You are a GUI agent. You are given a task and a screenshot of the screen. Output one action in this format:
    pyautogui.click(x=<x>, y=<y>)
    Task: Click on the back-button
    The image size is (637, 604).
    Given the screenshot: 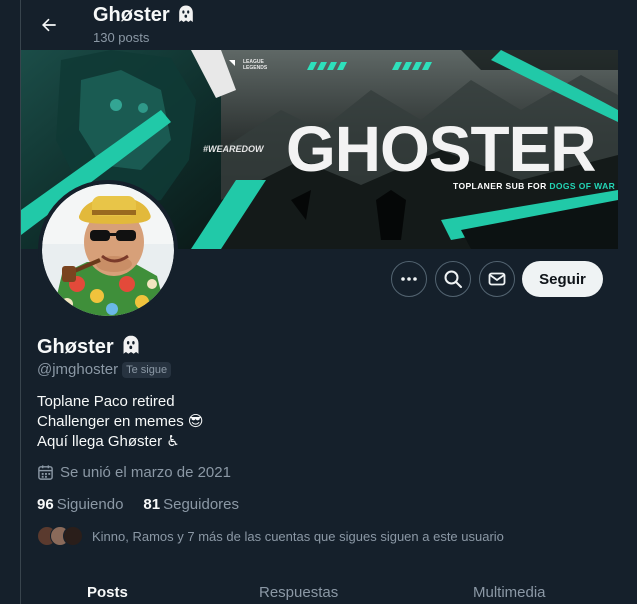 What is the action you would take?
    pyautogui.click(x=49, y=25)
    